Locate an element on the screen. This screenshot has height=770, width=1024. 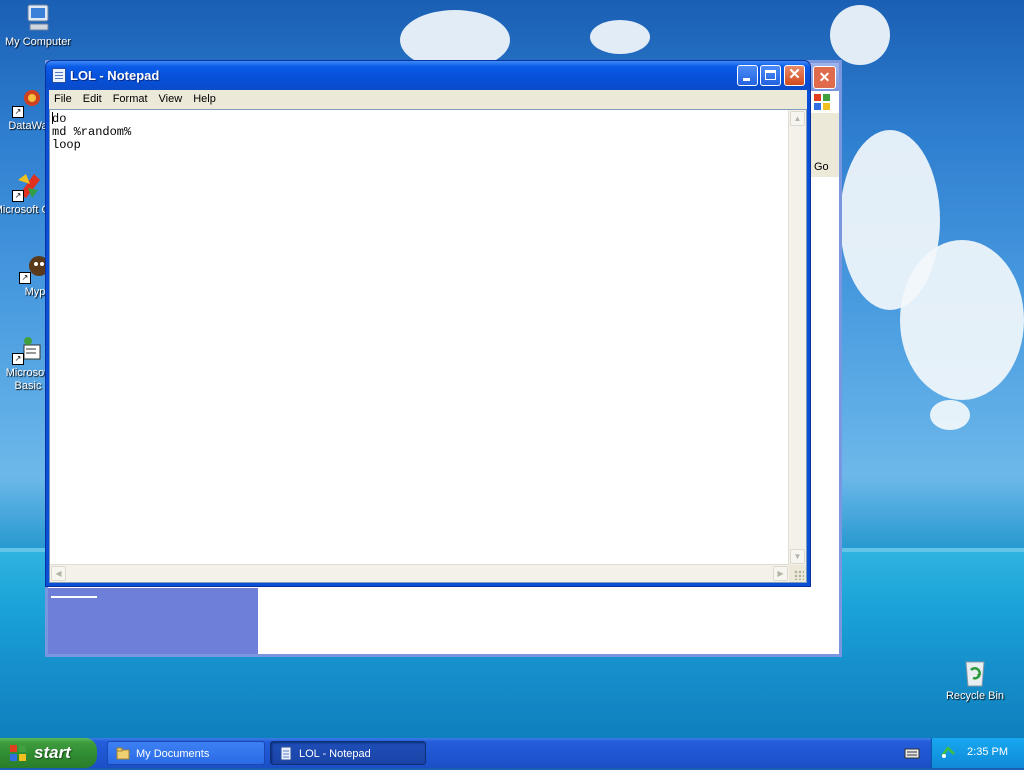
visual-cpp-icon: ↗ is located at coordinates (28, 186).